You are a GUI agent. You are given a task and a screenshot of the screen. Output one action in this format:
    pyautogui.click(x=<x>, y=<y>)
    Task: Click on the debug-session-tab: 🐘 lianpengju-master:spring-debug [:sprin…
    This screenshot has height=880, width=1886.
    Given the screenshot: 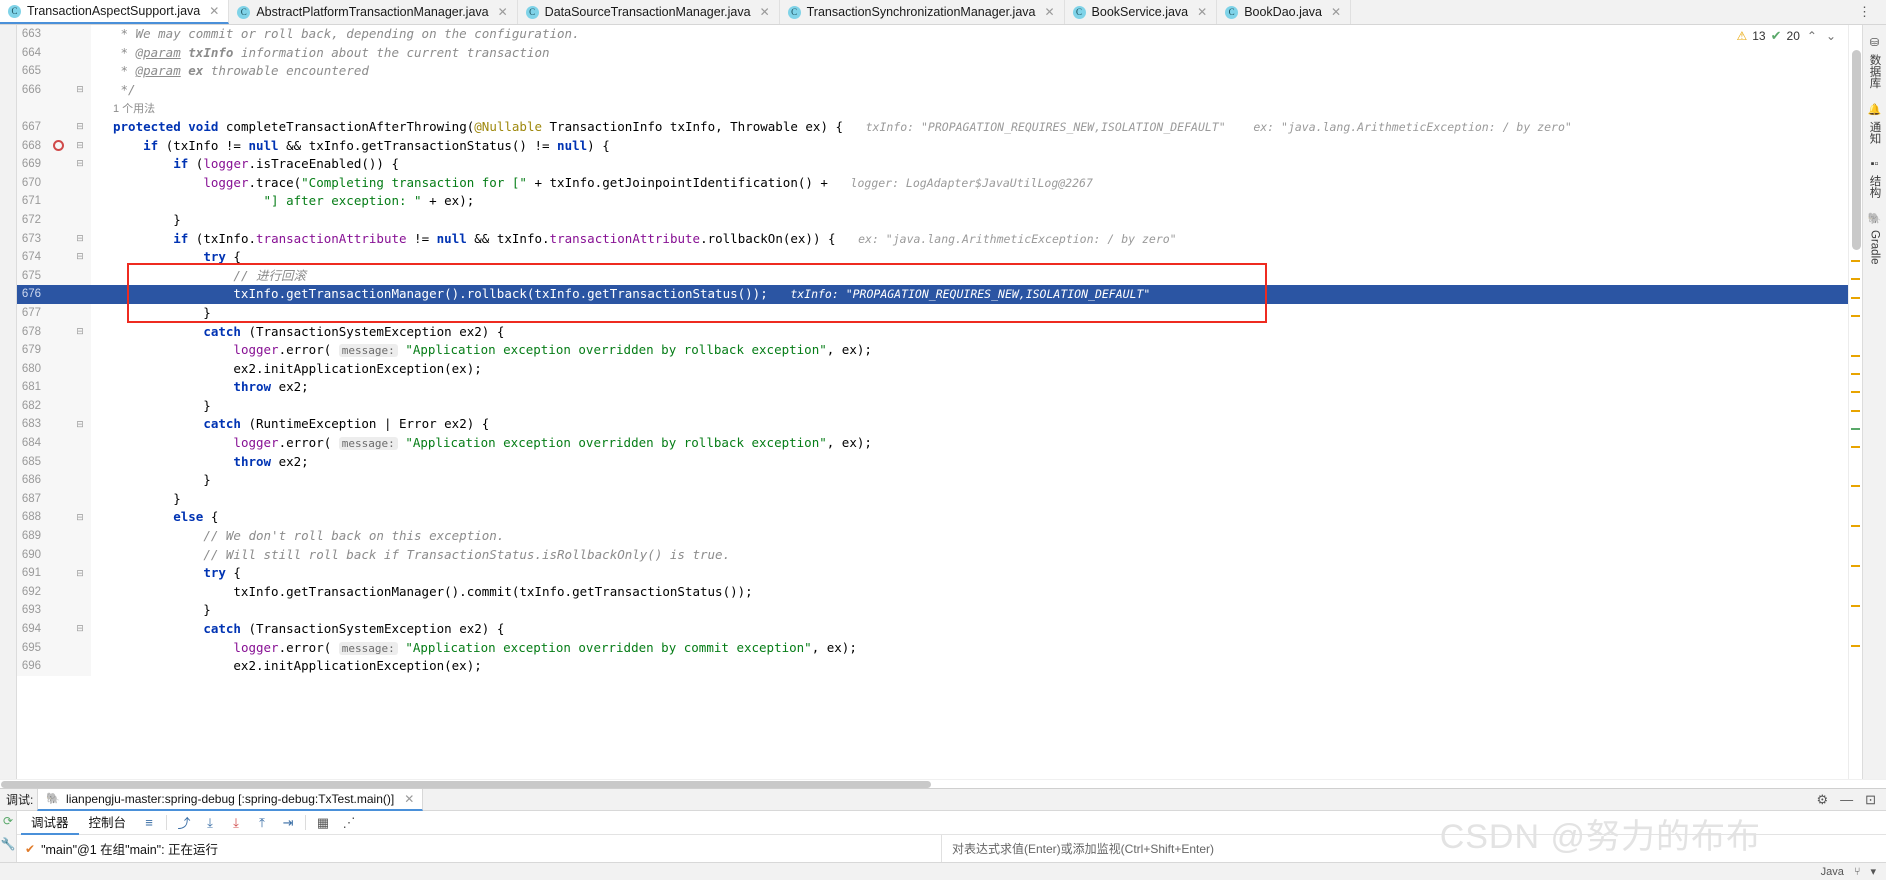 What is the action you would take?
    pyautogui.click(x=230, y=799)
    